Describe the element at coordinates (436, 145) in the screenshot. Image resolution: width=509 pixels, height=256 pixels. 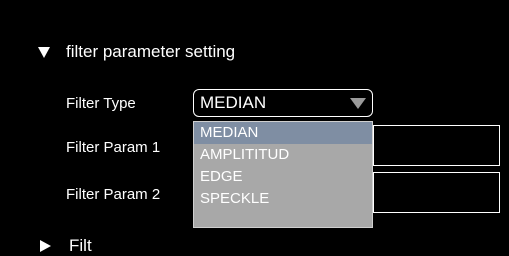
I see `filter-param-1-input` at that location.